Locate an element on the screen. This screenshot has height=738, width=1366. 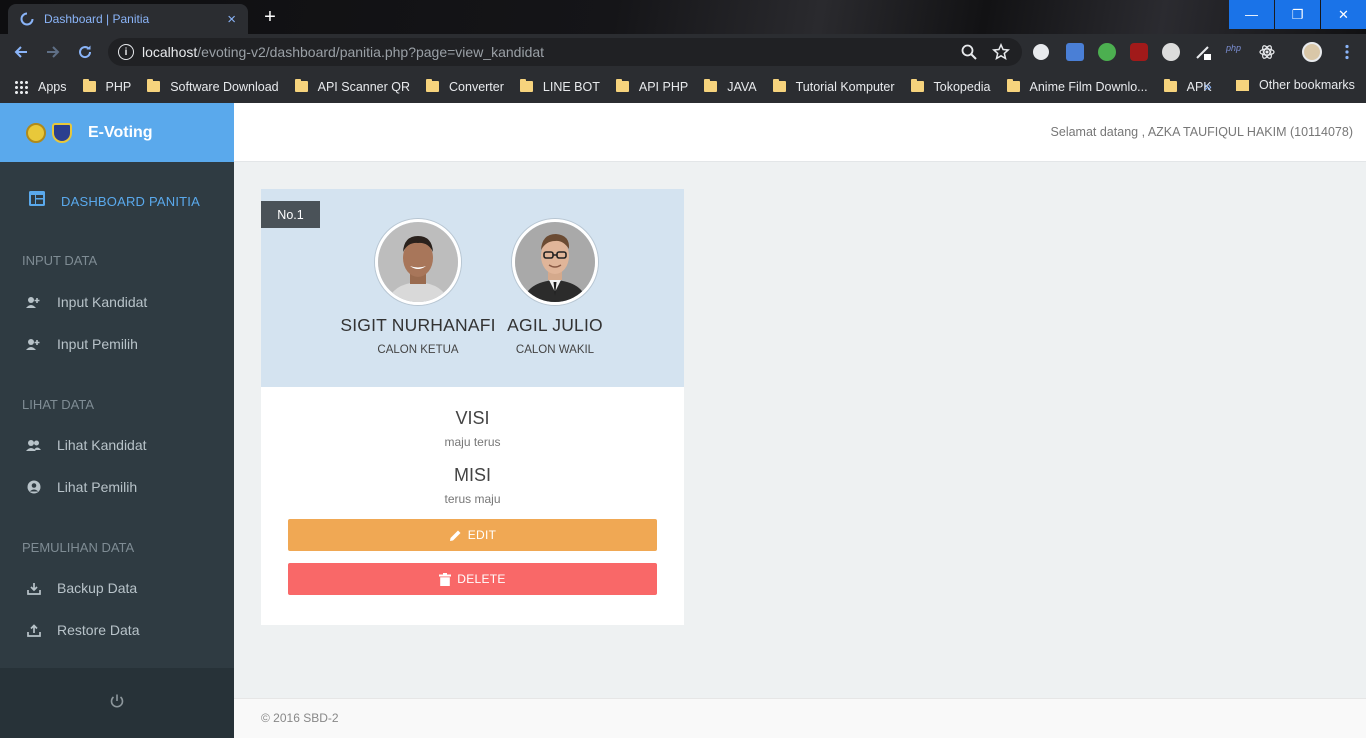
sidebar-item-lihat-kandidat: Lihat Kandidat is located at coordinates (117, 445).